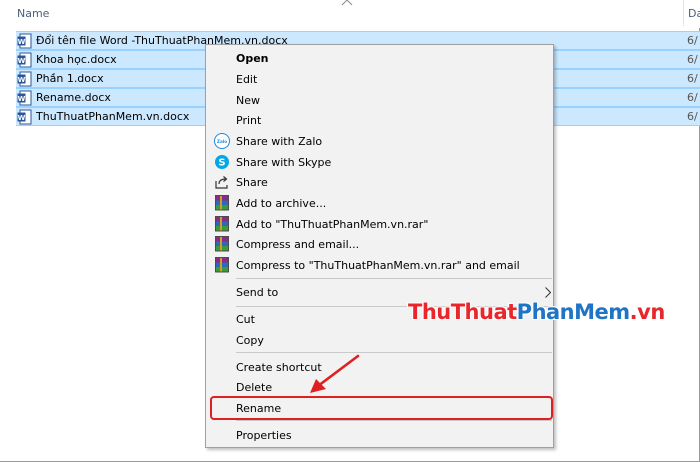  What do you see at coordinates (221, 182) in the screenshot?
I see `share-icon` at bounding box center [221, 182].